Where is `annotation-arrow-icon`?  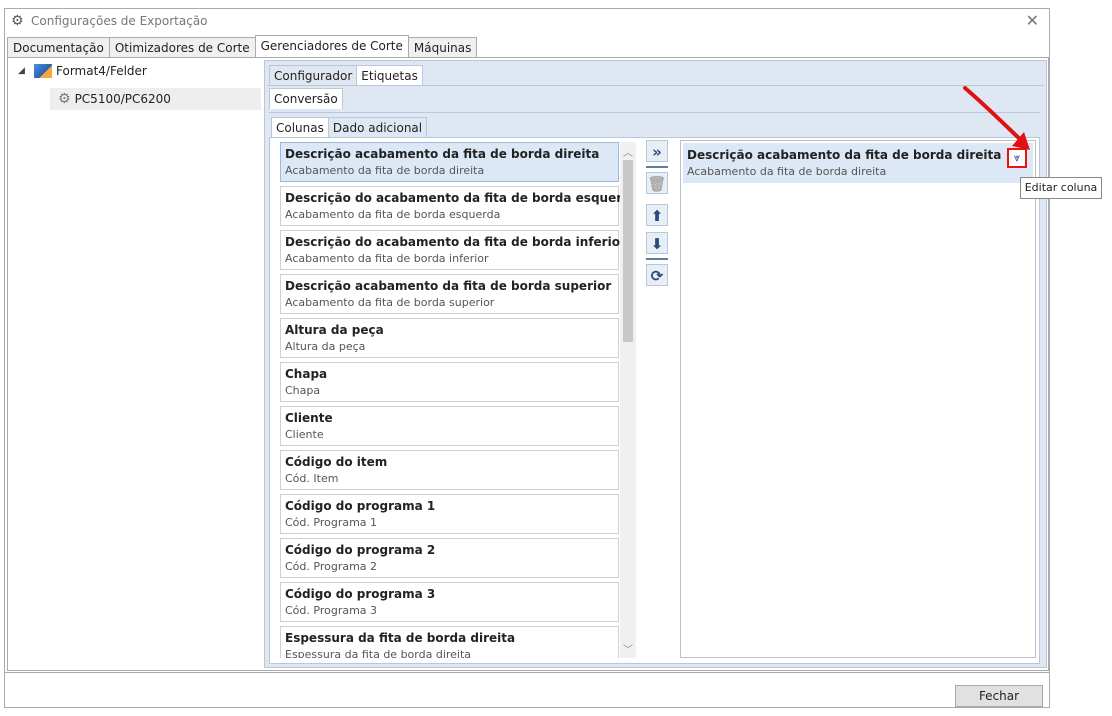
annotation-arrow-icon is located at coordinates (996, 118).